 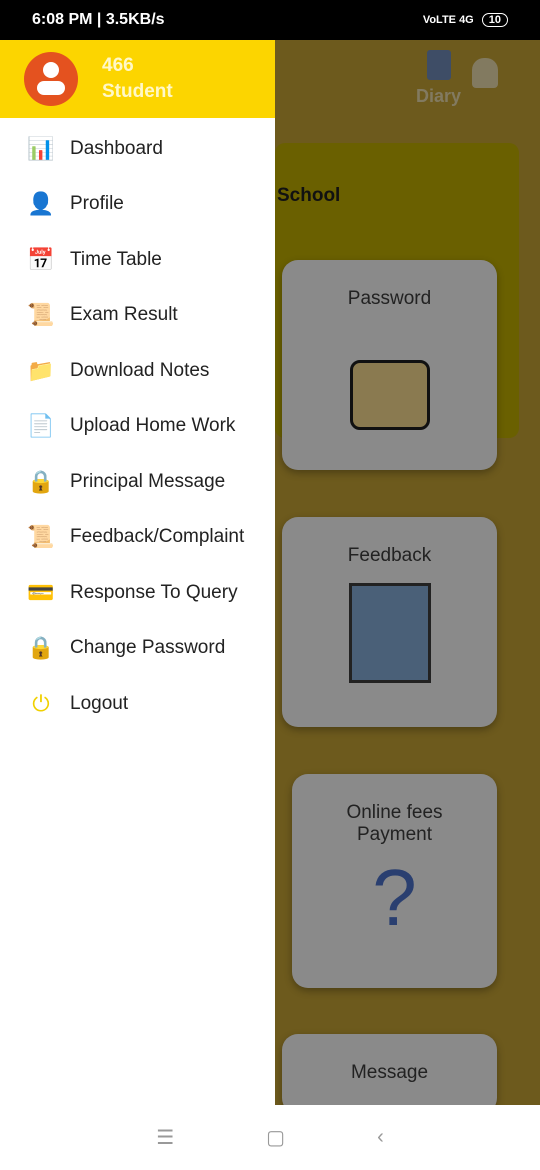 What do you see at coordinates (157, 537) in the screenshot?
I see `drawer-item-label: Feedback/Complaint` at bounding box center [157, 537].